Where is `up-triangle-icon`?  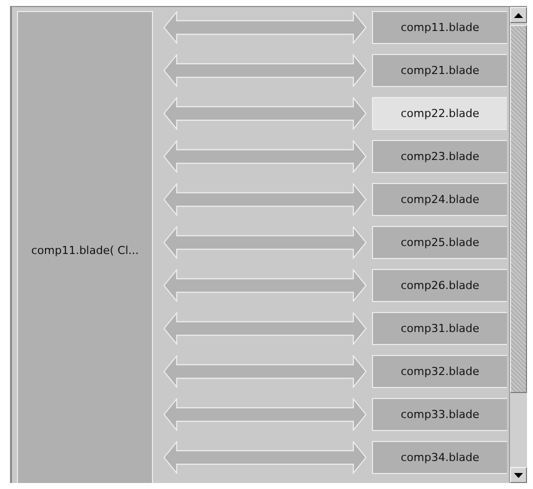
up-triangle-icon is located at coordinates (518, 15).